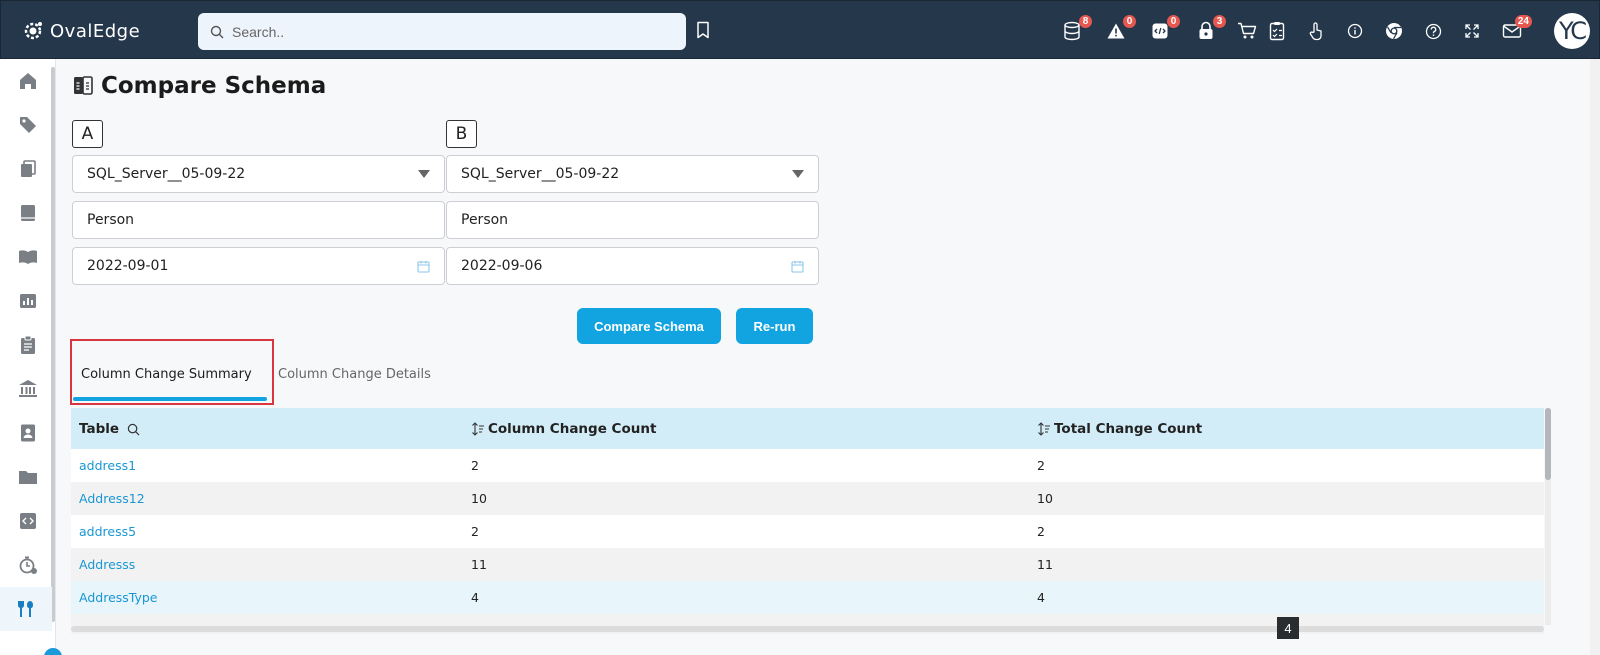  I want to click on sidebar-item-query, so click(28, 521).